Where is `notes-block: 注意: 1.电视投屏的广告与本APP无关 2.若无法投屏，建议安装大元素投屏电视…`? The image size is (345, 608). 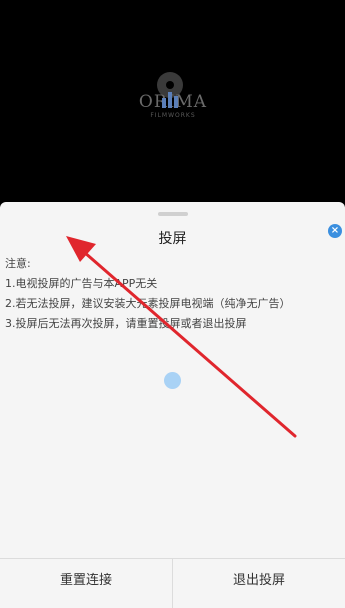
notes-block: 注意: 1.电视投屏的广告与本APP无关 2.若无法投屏，建议安装大元素投屏电视… is located at coordinates (172, 294).